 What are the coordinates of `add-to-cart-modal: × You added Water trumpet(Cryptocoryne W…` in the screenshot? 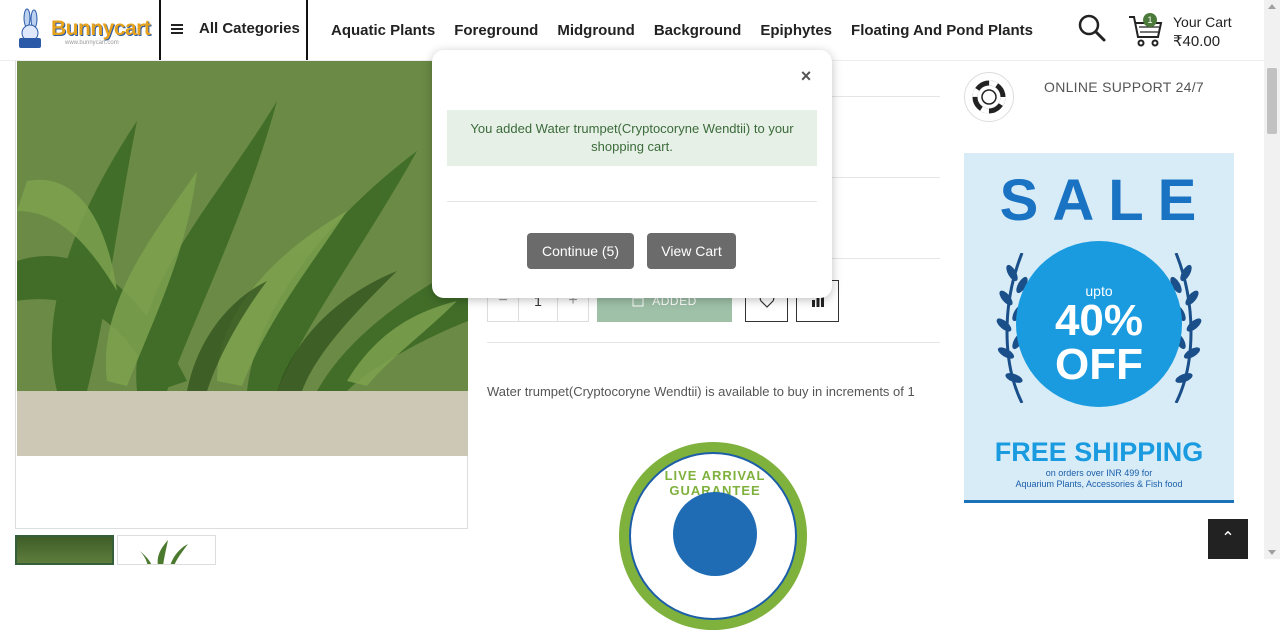 It's located at (632, 174).